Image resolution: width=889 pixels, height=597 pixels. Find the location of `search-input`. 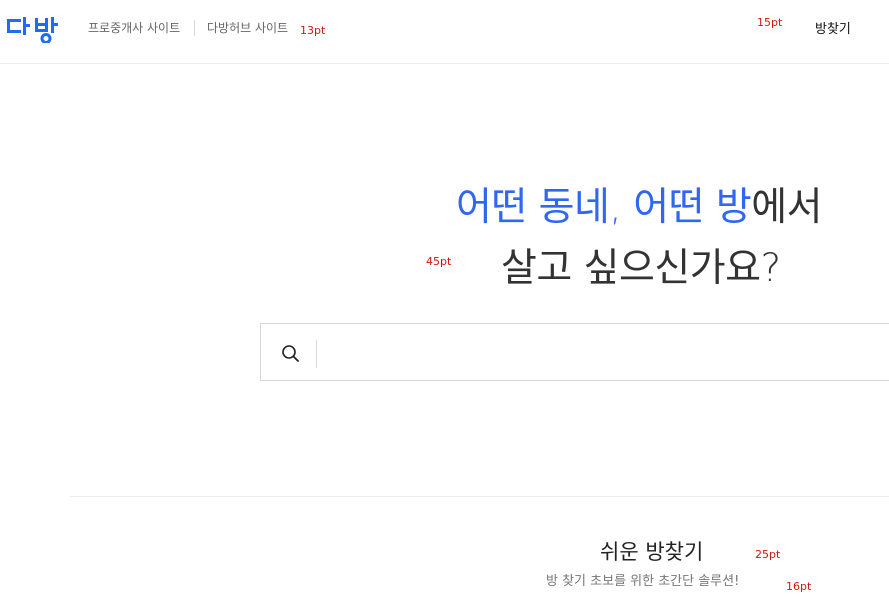

search-input is located at coordinates (608, 354).